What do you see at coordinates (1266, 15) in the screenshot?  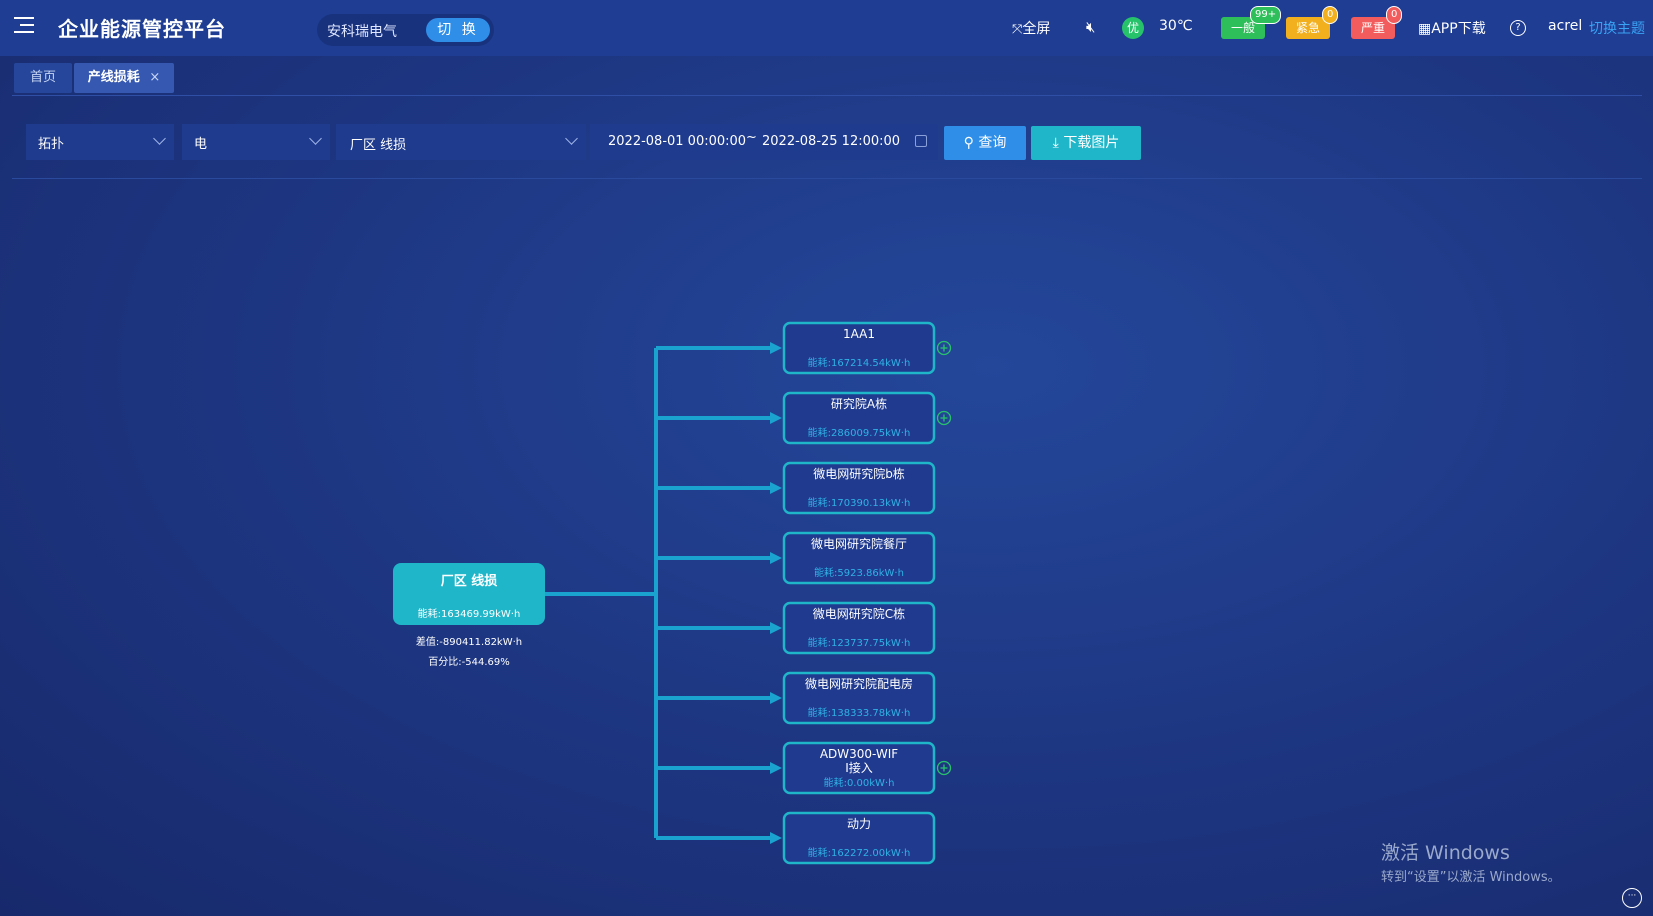 I see `alarm-general-count: 99+` at bounding box center [1266, 15].